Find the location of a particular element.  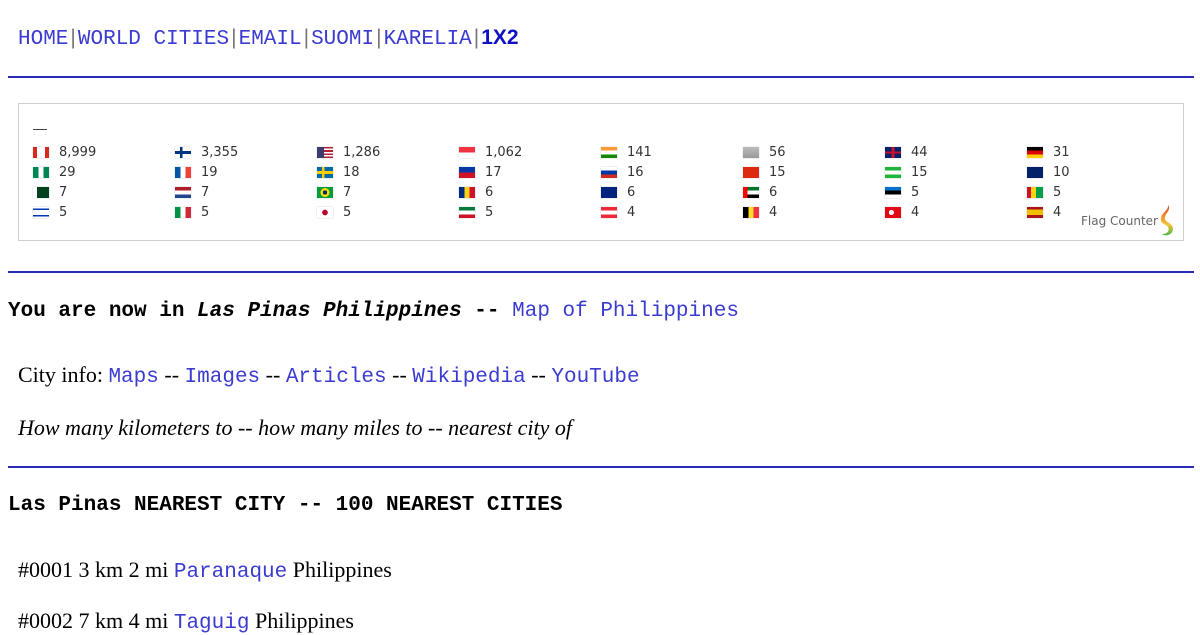

nearest-city-row: #0001 3 km 2 mi Paranaque Philippines is located at coordinates (205, 570).